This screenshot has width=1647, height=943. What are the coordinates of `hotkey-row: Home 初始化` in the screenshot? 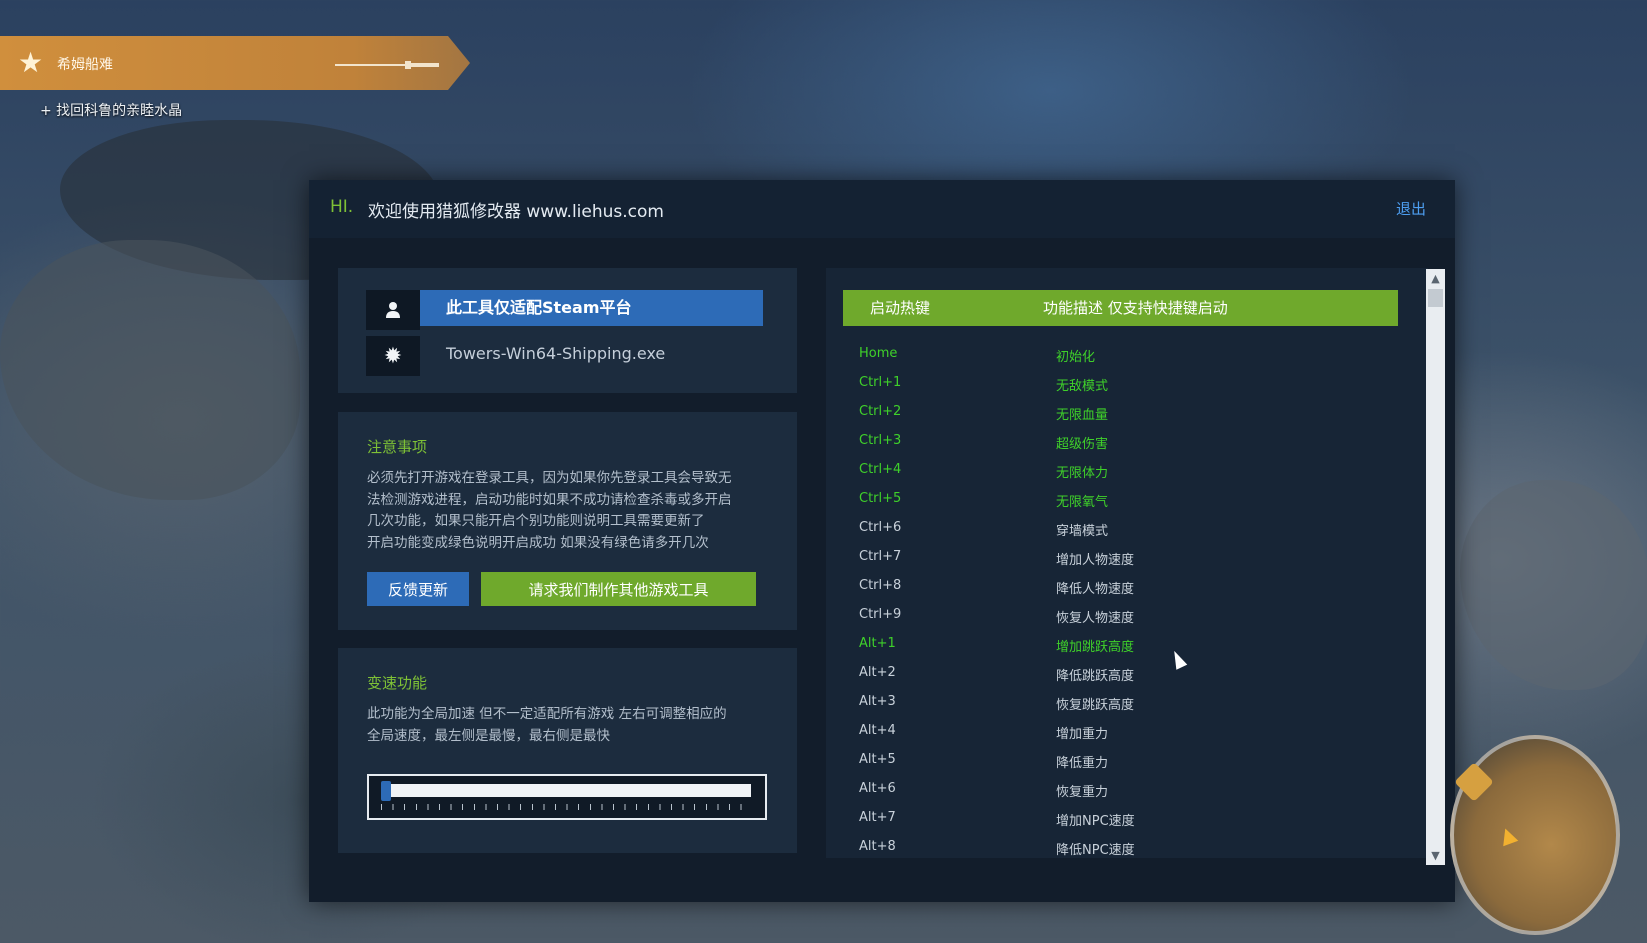 It's located at (1116, 354).